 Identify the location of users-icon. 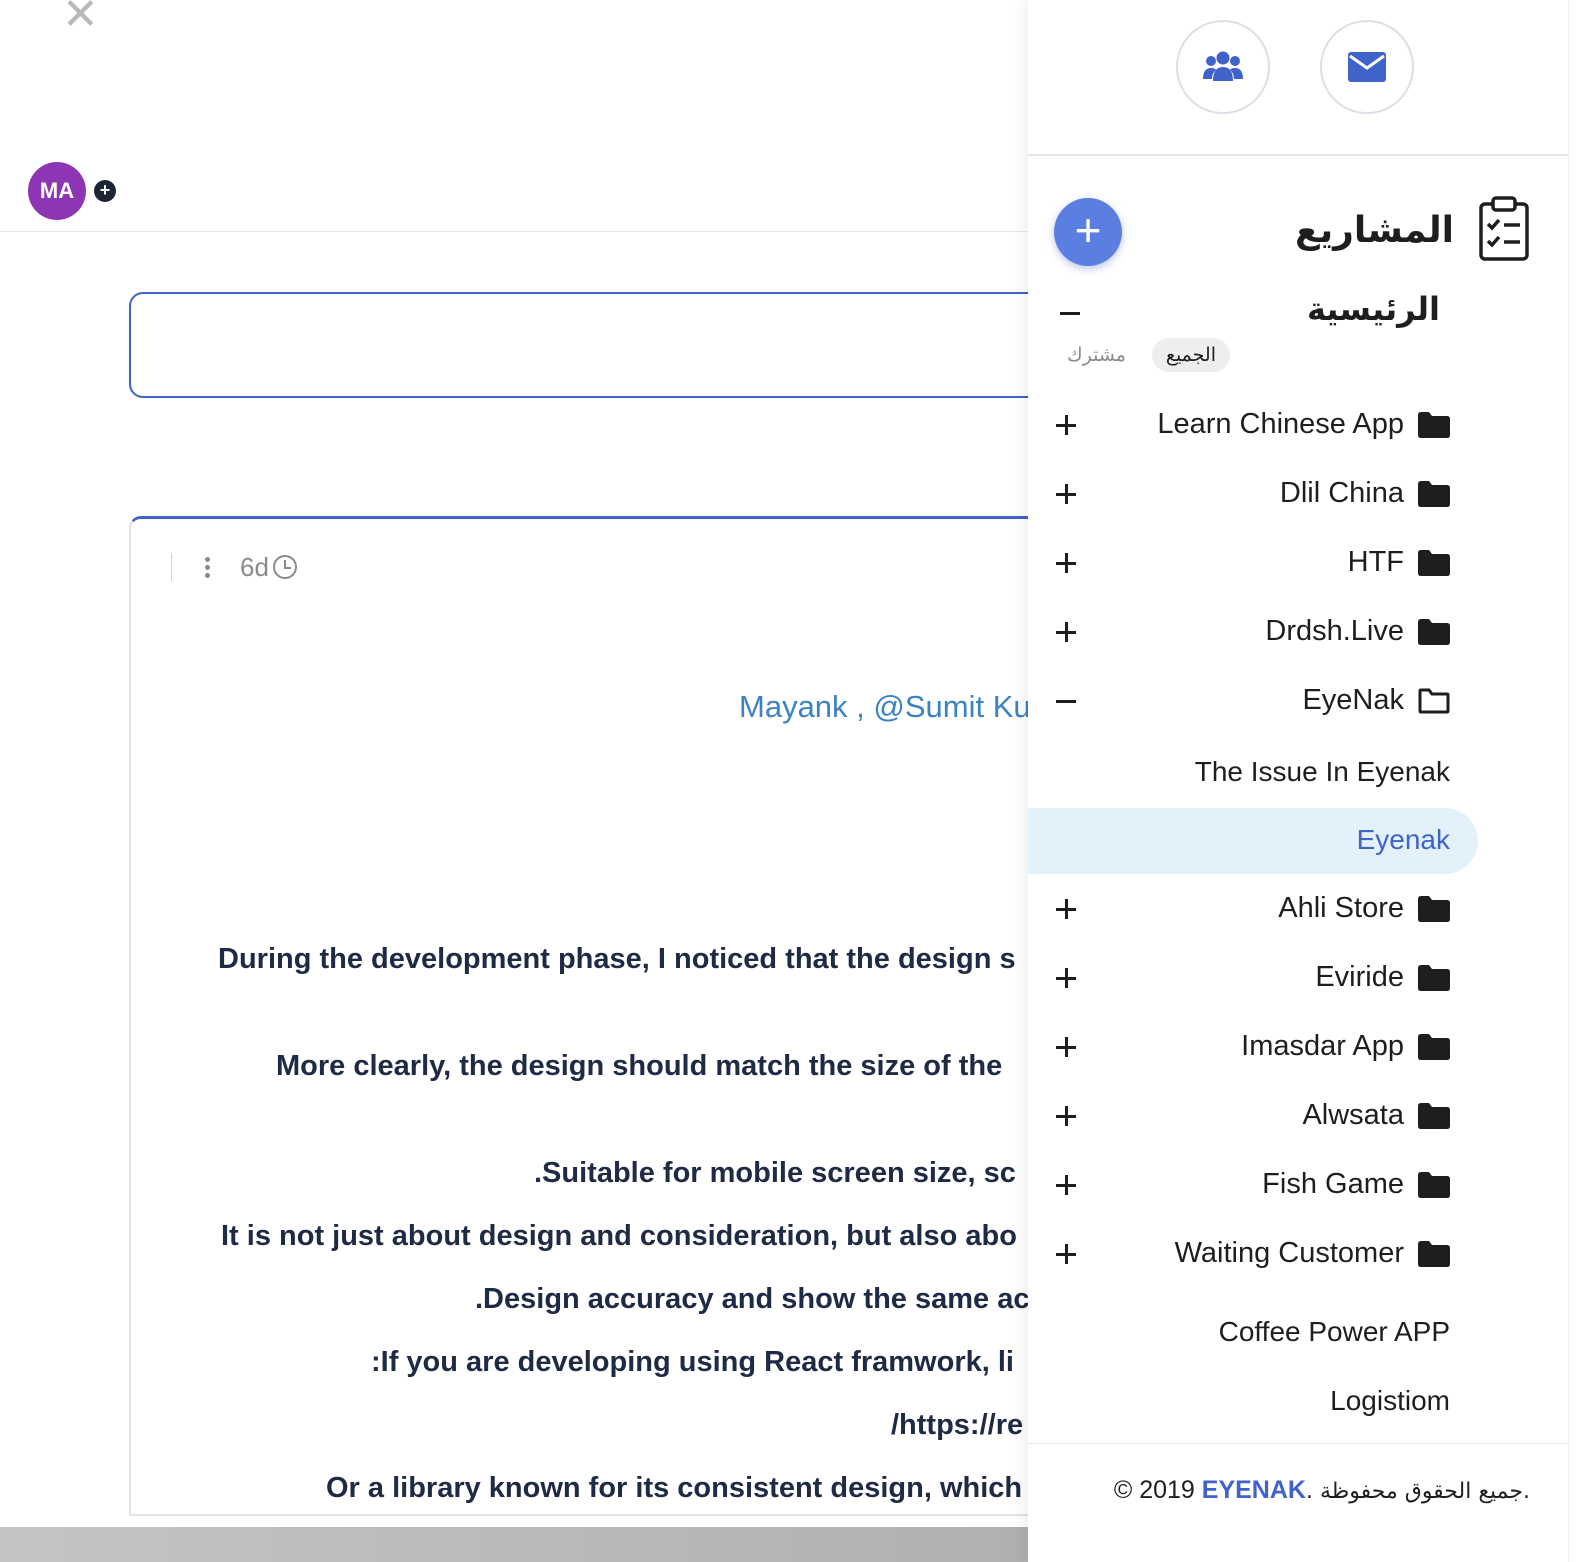
(1223, 66).